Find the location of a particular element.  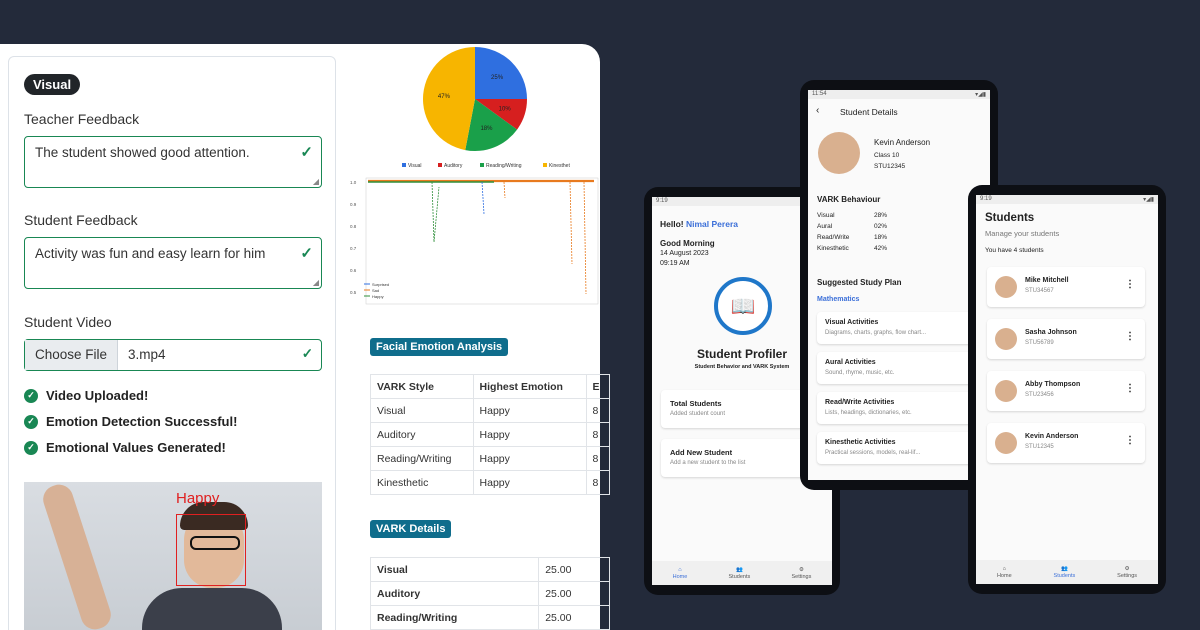

vark-style-pill: Visual is located at coordinates (52, 84).